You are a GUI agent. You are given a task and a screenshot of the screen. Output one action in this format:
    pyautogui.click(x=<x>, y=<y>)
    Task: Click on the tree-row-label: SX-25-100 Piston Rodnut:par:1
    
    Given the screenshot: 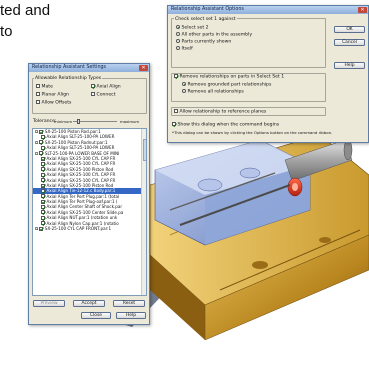 What is the action you would take?
    pyautogui.click(x=76, y=142)
    